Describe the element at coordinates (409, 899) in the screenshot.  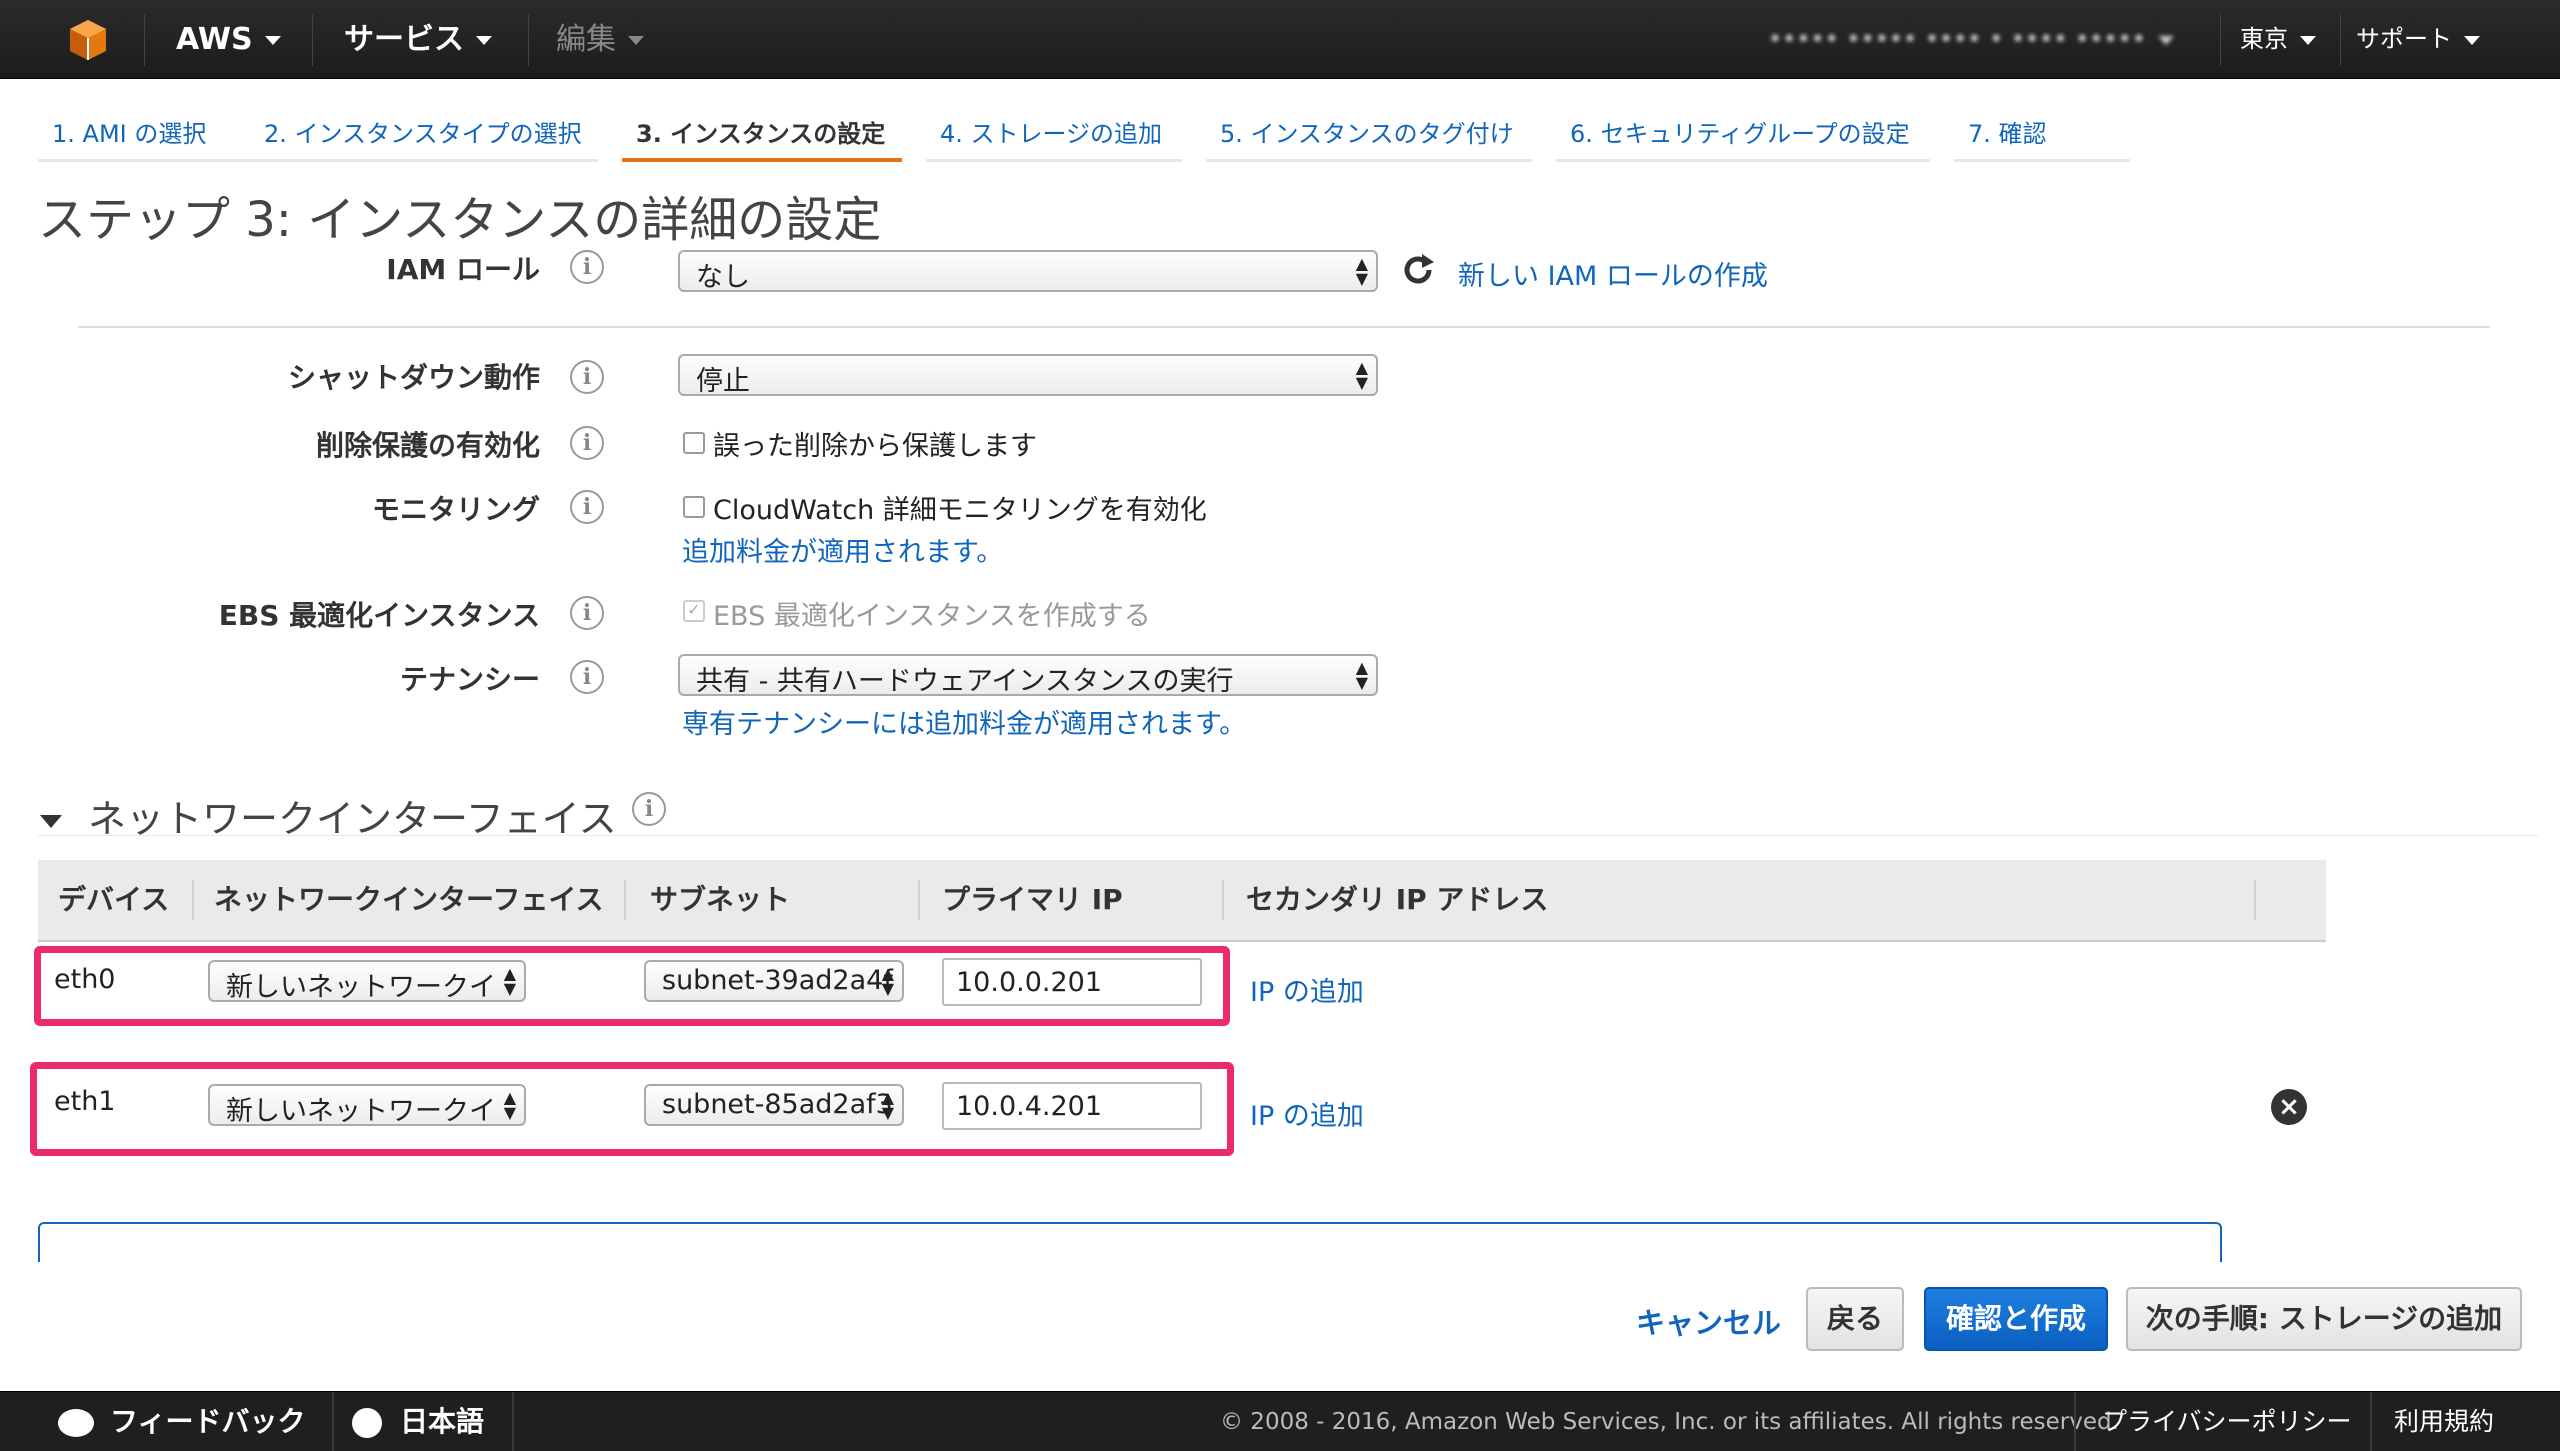
I see `column-header-interface: ネットワークインターフェイス` at that location.